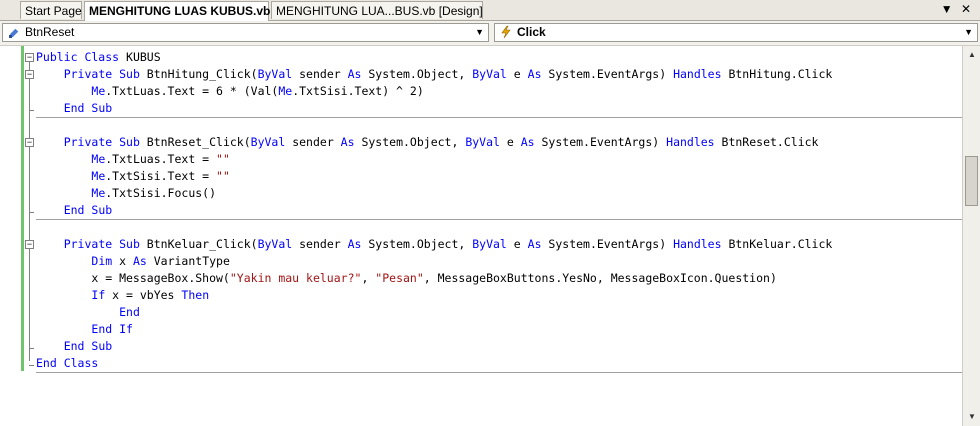  Describe the element at coordinates (198, 244) in the screenshot. I see `code-token: BtnKeluar_Click(` at that location.